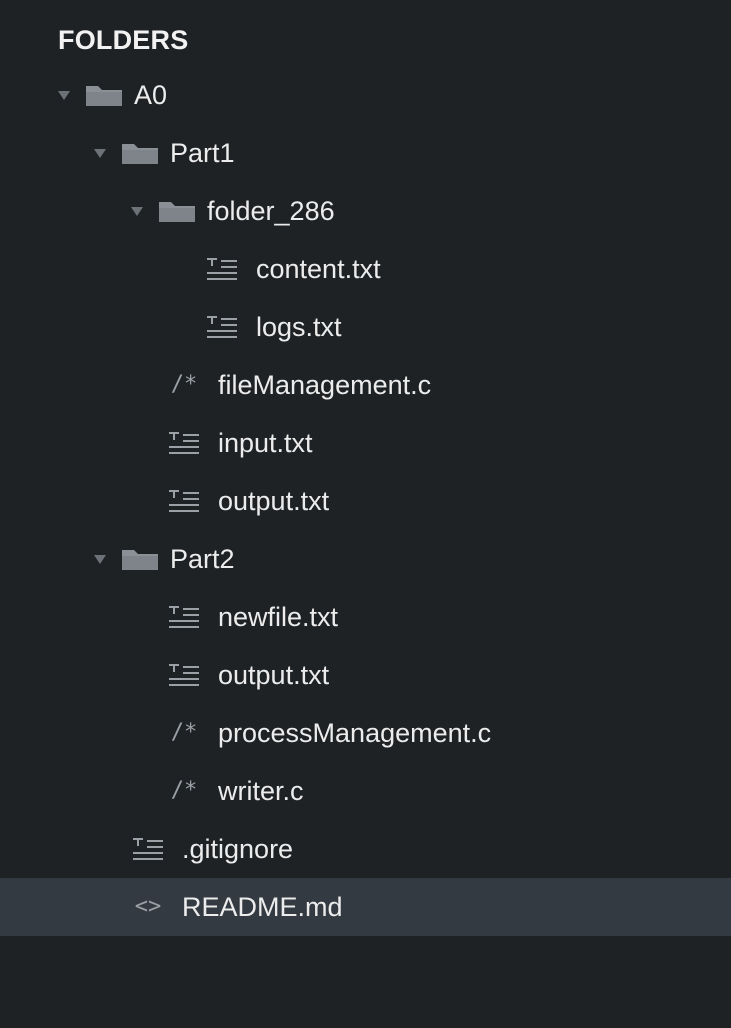 The width and height of the screenshot is (731, 1028). I want to click on tree-item-a0: A0, so click(365, 95).